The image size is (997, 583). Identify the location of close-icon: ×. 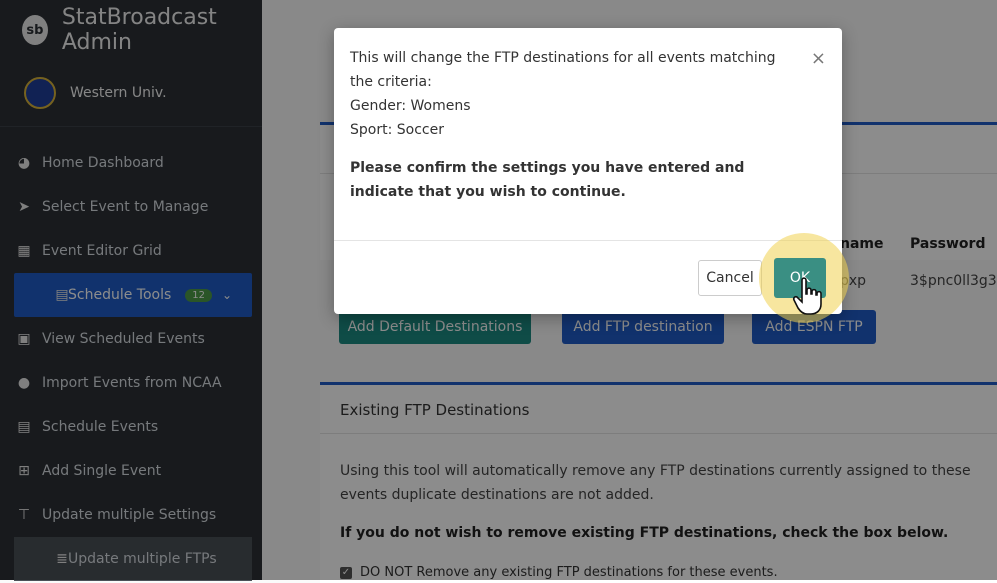
(818, 58).